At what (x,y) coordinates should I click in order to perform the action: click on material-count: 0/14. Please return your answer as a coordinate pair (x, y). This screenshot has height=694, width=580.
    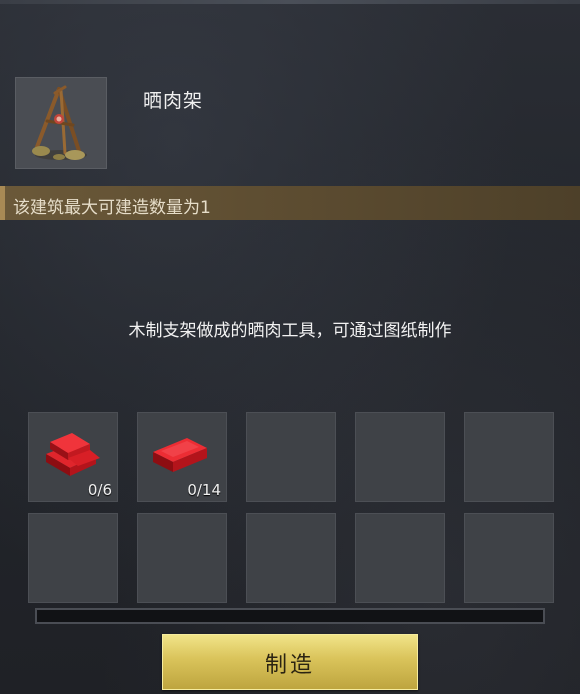
    Looking at the image, I should click on (204, 490).